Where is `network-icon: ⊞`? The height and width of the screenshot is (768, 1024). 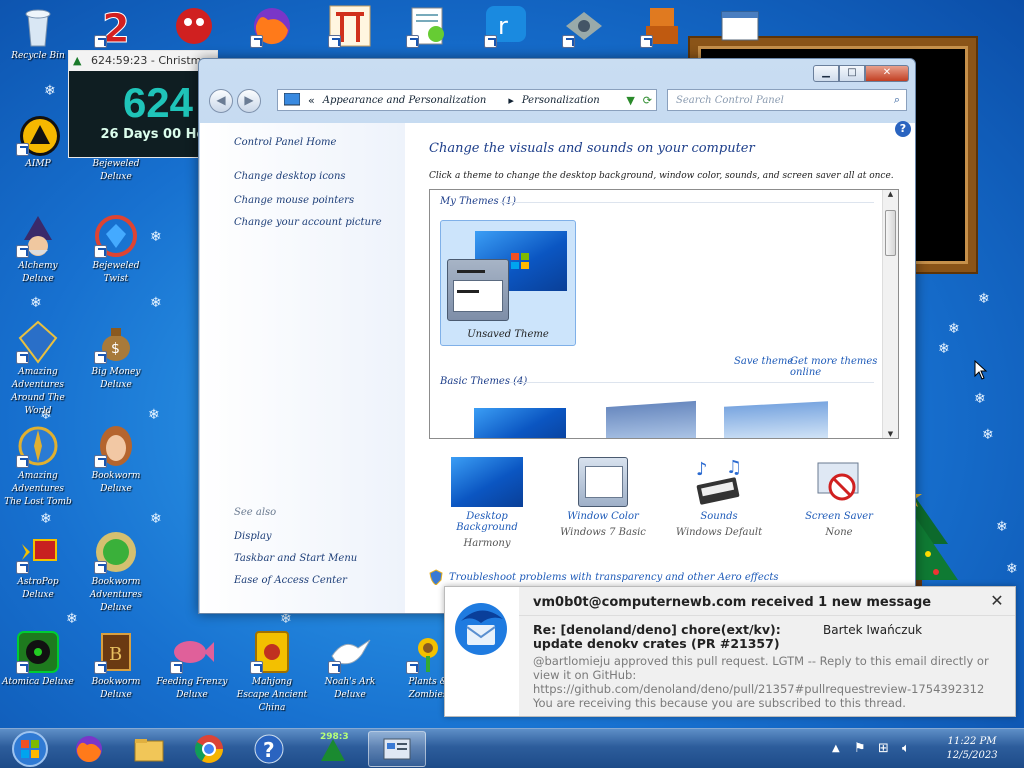
network-icon: ⊞ is located at coordinates (883, 748).